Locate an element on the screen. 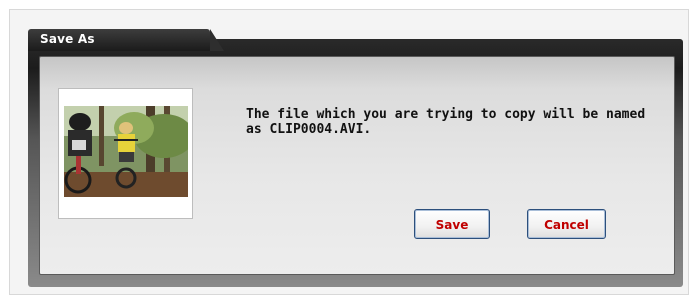  video-thumbnail-illustration is located at coordinates (126, 151).